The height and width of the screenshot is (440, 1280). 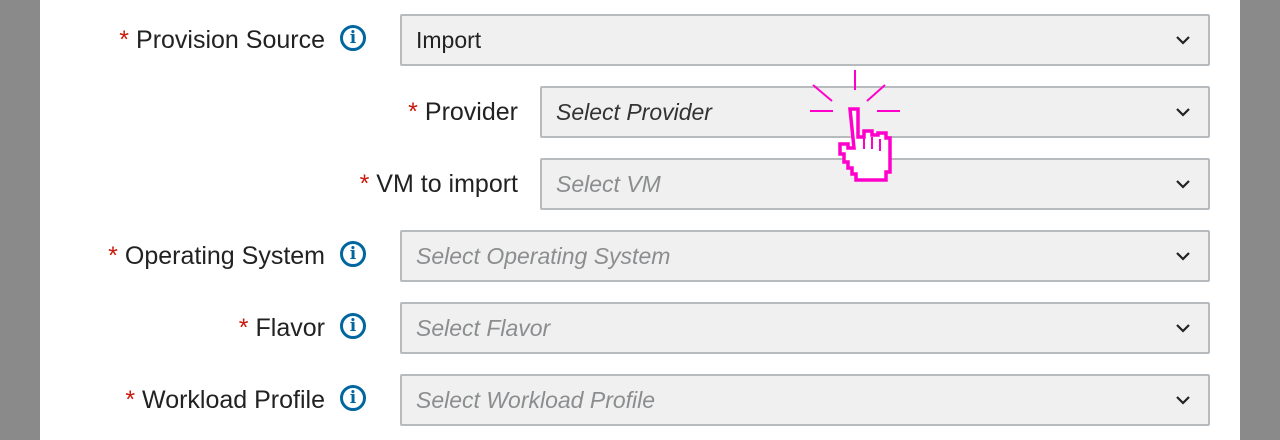 I want to click on flavor-select: Select Flavor, so click(x=805, y=328).